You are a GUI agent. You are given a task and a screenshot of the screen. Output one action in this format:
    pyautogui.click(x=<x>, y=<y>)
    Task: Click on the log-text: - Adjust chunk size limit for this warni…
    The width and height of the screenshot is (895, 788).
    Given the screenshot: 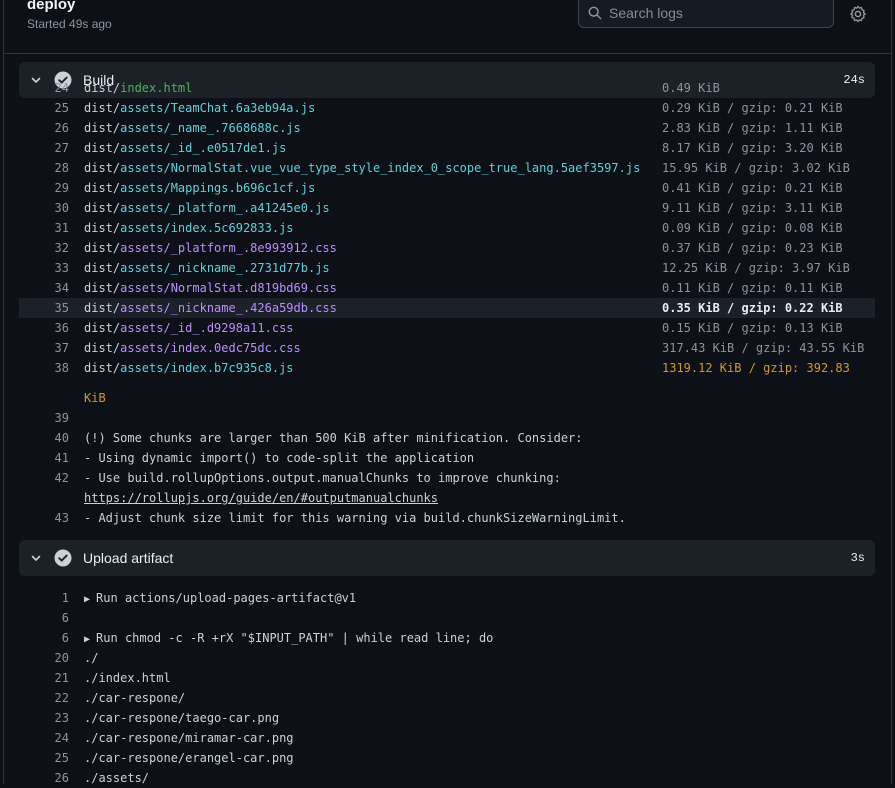 What is the action you would take?
    pyautogui.click(x=355, y=518)
    